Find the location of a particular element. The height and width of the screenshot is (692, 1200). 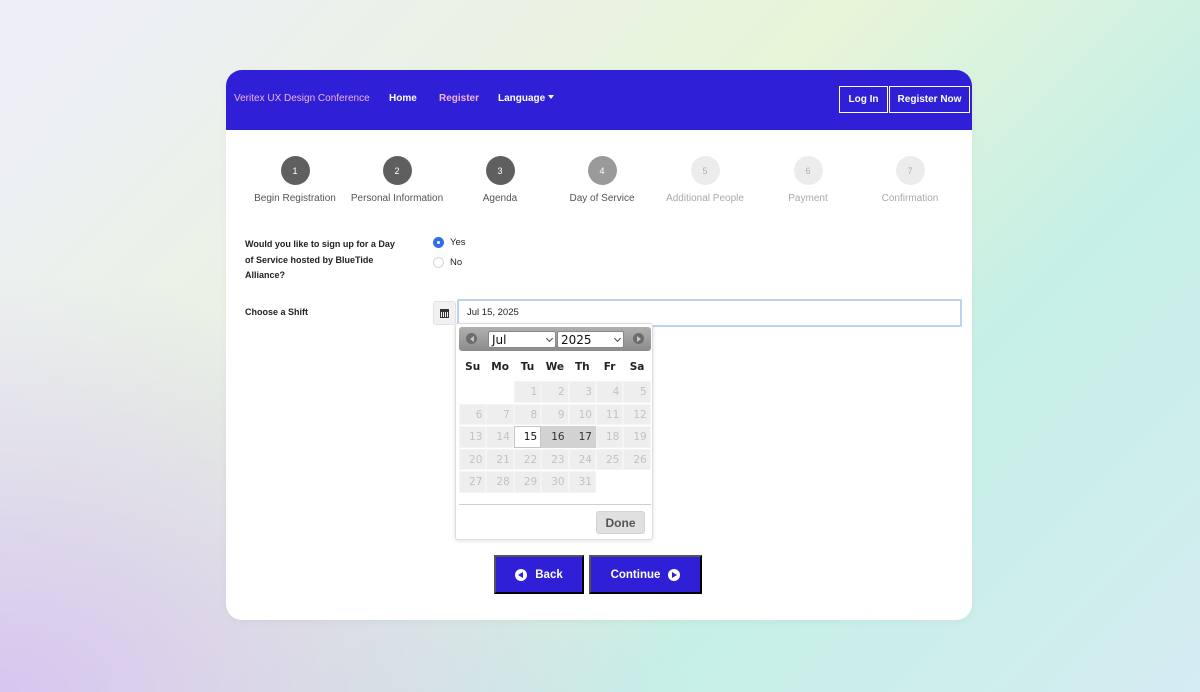

back-button: Back is located at coordinates (539, 574).